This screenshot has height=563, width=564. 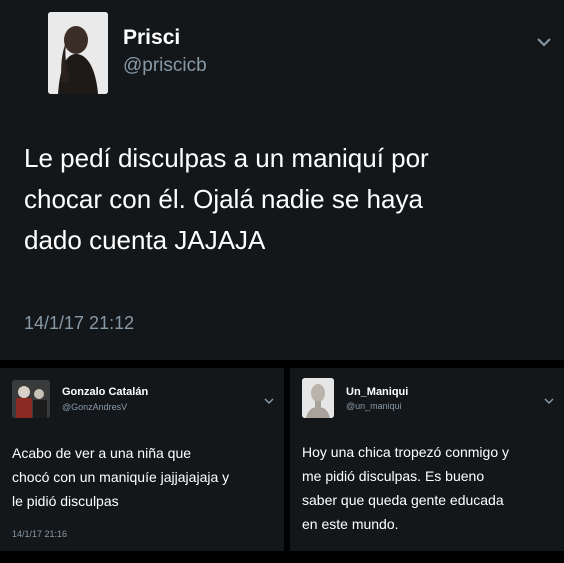 I want to click on user-name: Gonzalo Catalán, so click(x=105, y=392).